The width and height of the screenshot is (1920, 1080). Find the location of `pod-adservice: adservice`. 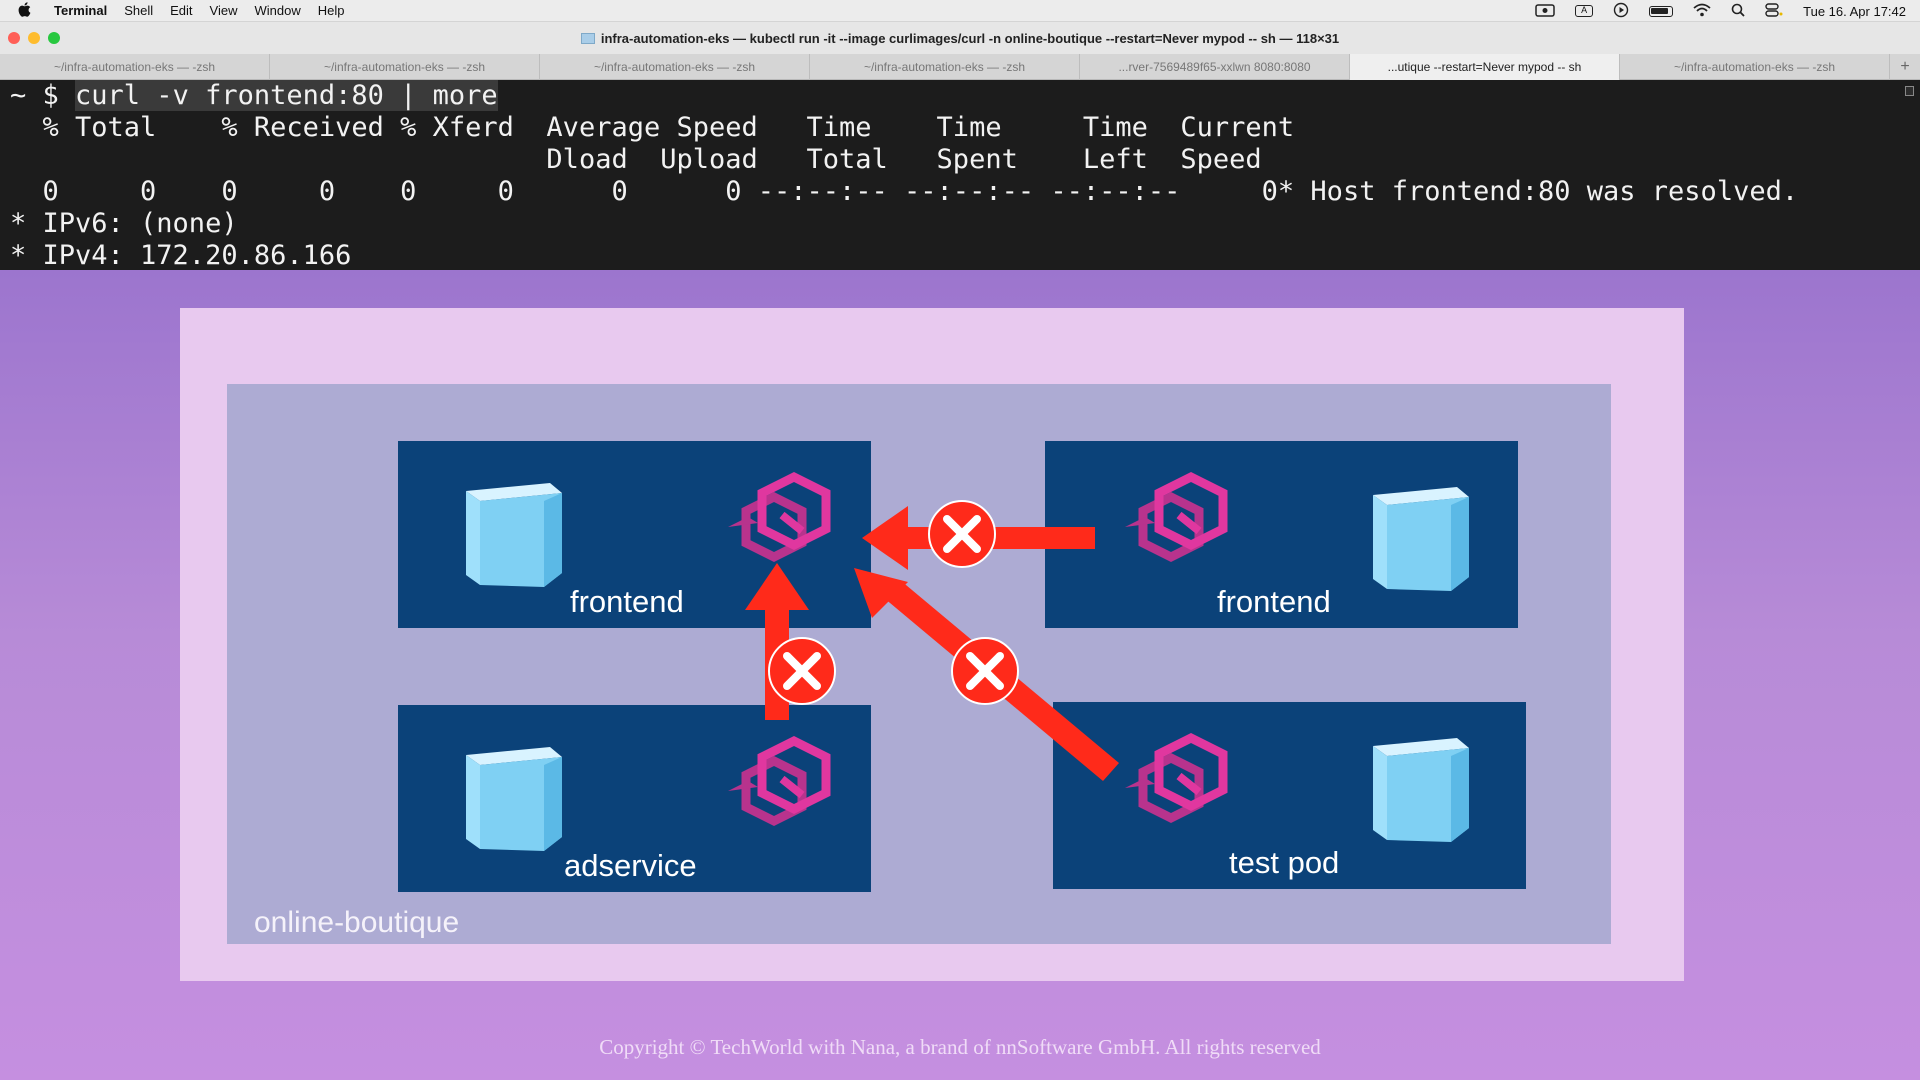

pod-adservice: adservice is located at coordinates (634, 798).